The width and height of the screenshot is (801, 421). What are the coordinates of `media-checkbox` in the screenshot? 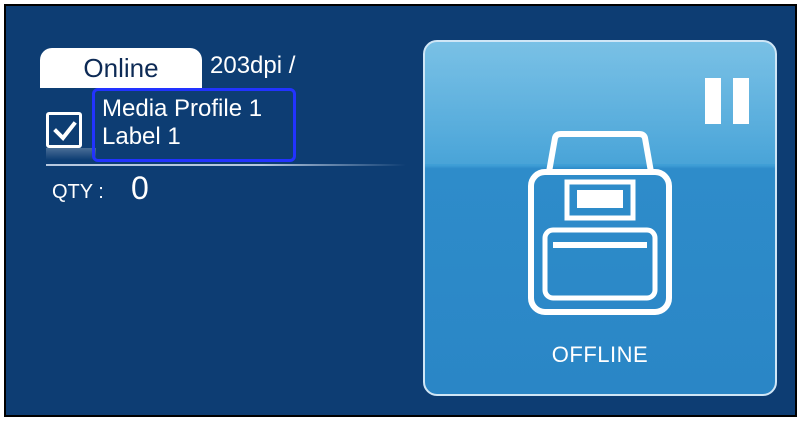 It's located at (64, 130).